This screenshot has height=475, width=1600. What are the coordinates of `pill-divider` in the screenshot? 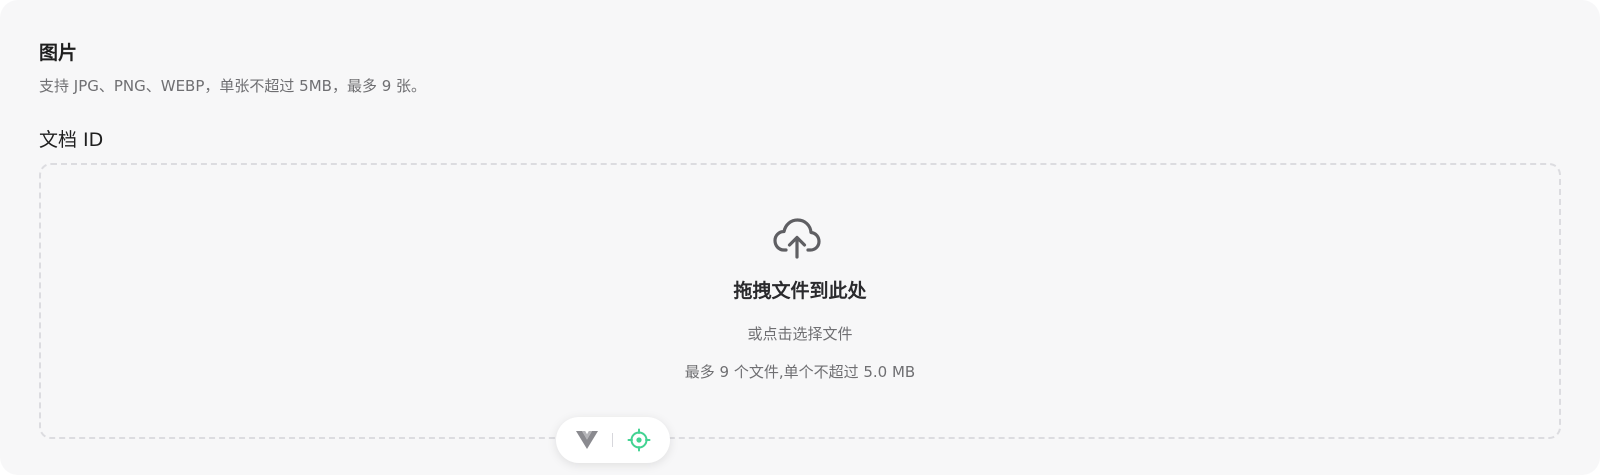 It's located at (612, 440).